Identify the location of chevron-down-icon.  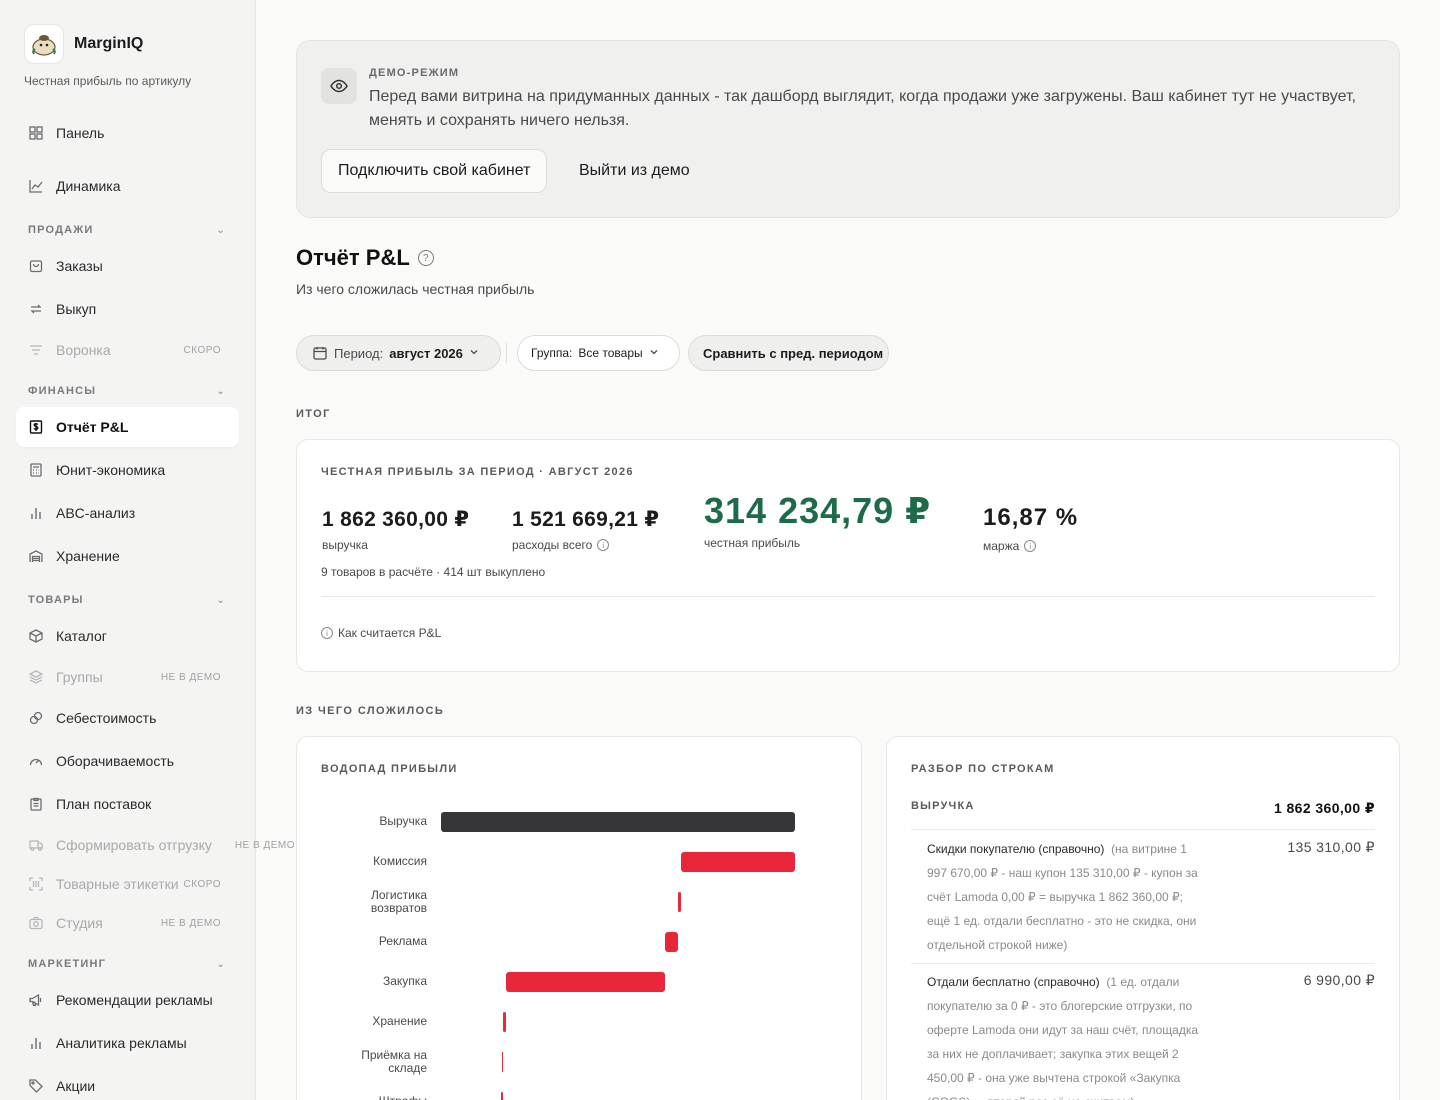
(654, 353).